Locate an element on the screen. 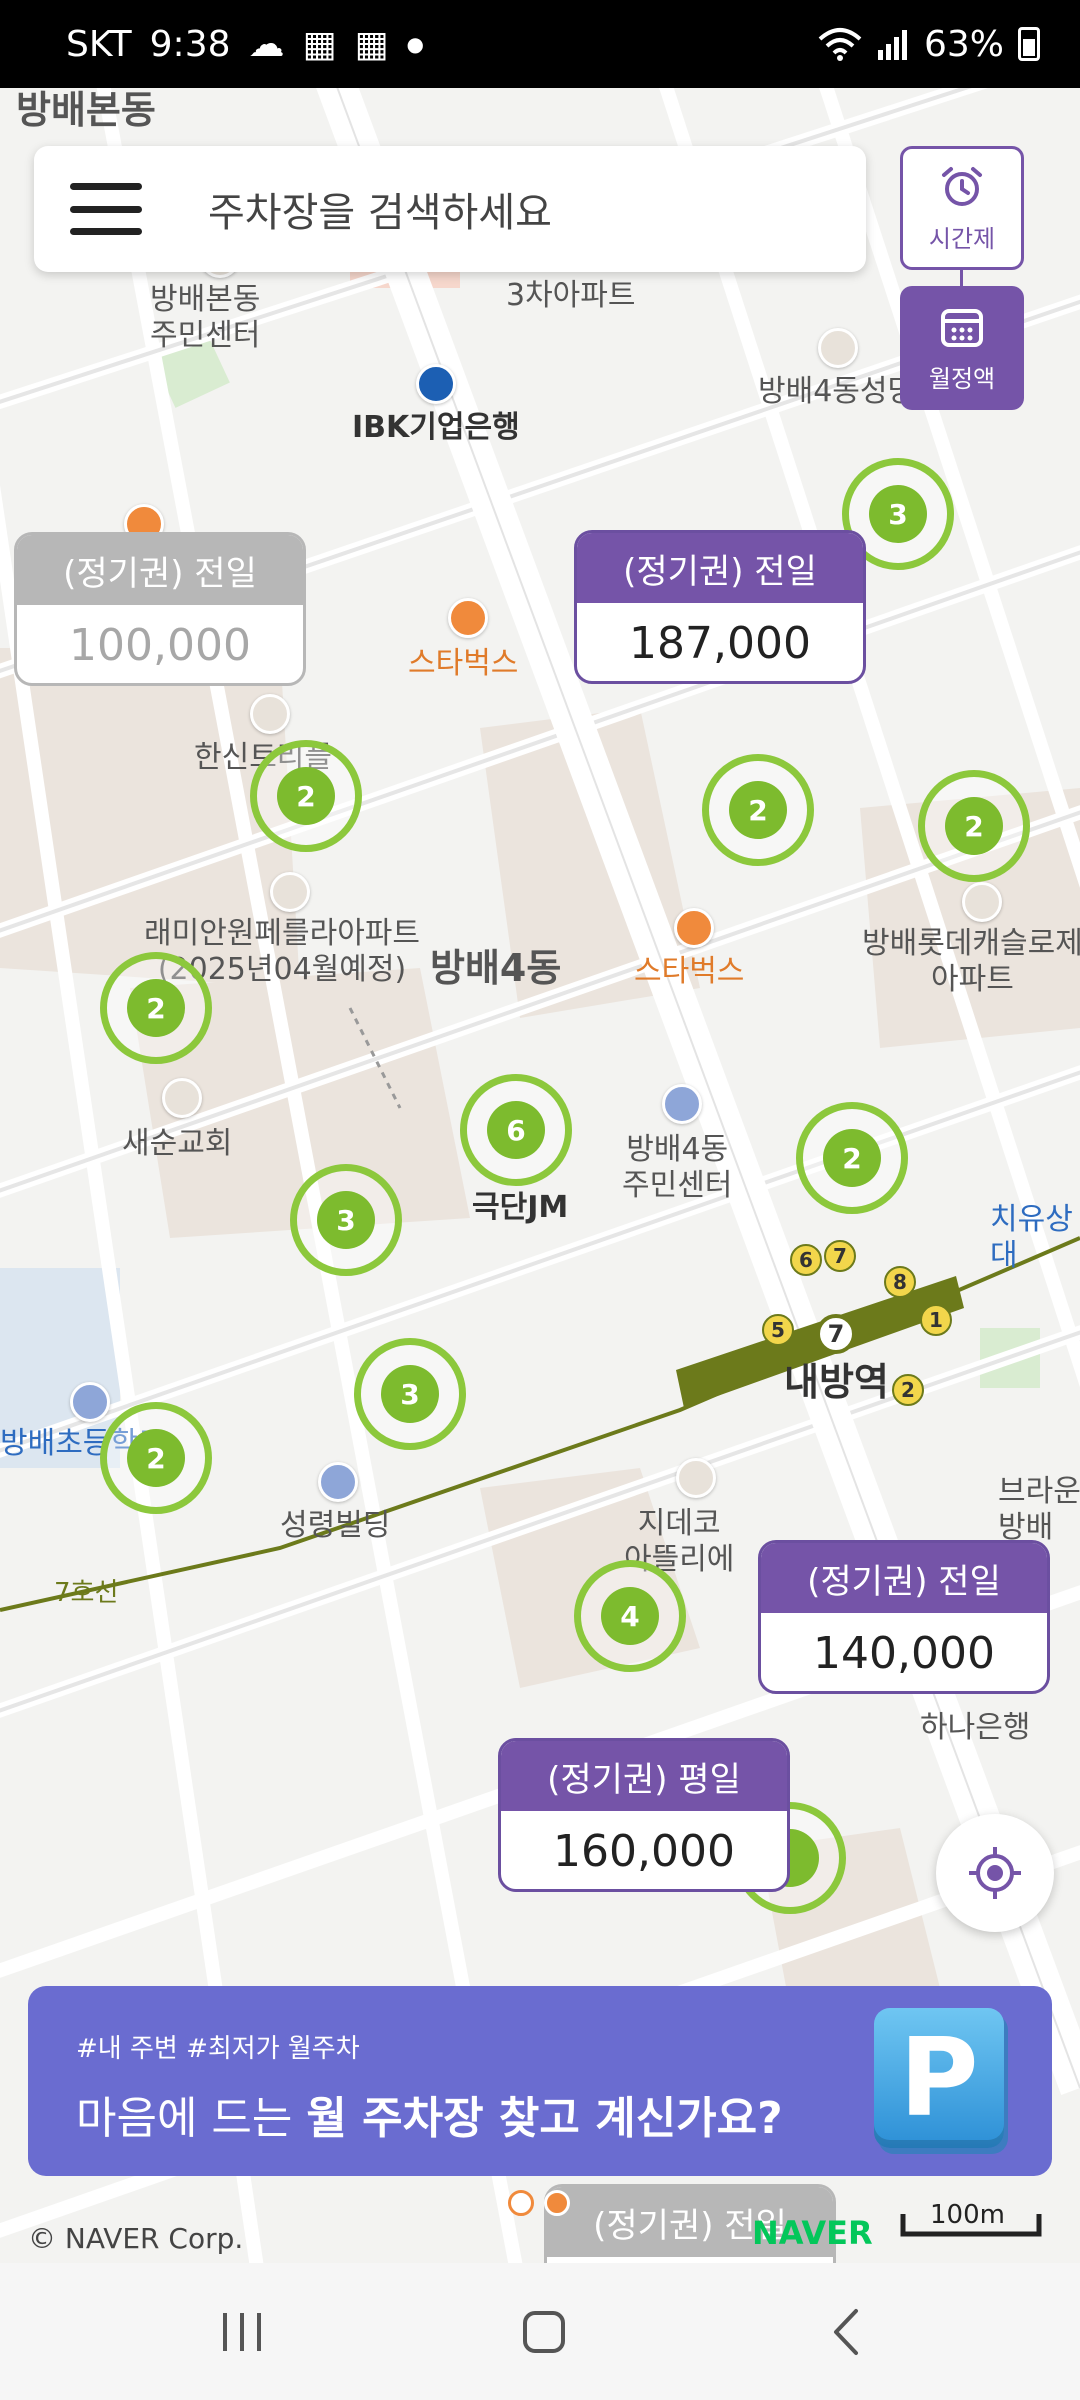 The height and width of the screenshot is (2400, 1080). school-icon is located at coordinates (90, 1402).